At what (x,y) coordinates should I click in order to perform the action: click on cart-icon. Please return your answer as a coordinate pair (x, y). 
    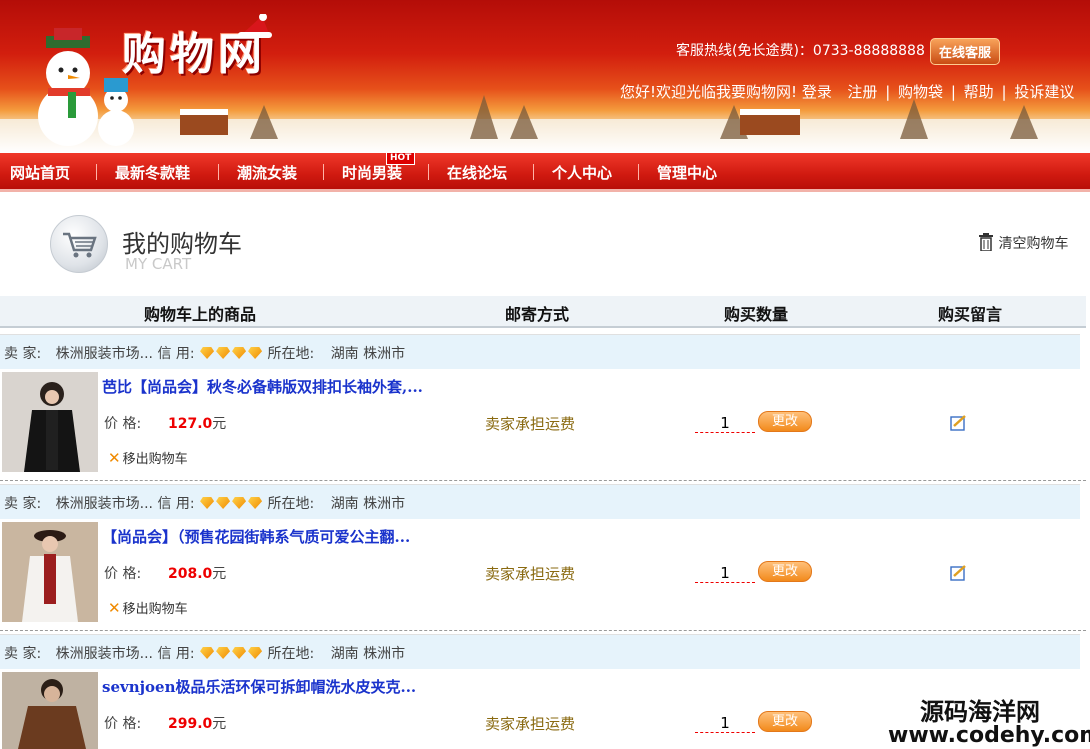
    Looking at the image, I should click on (79, 244).